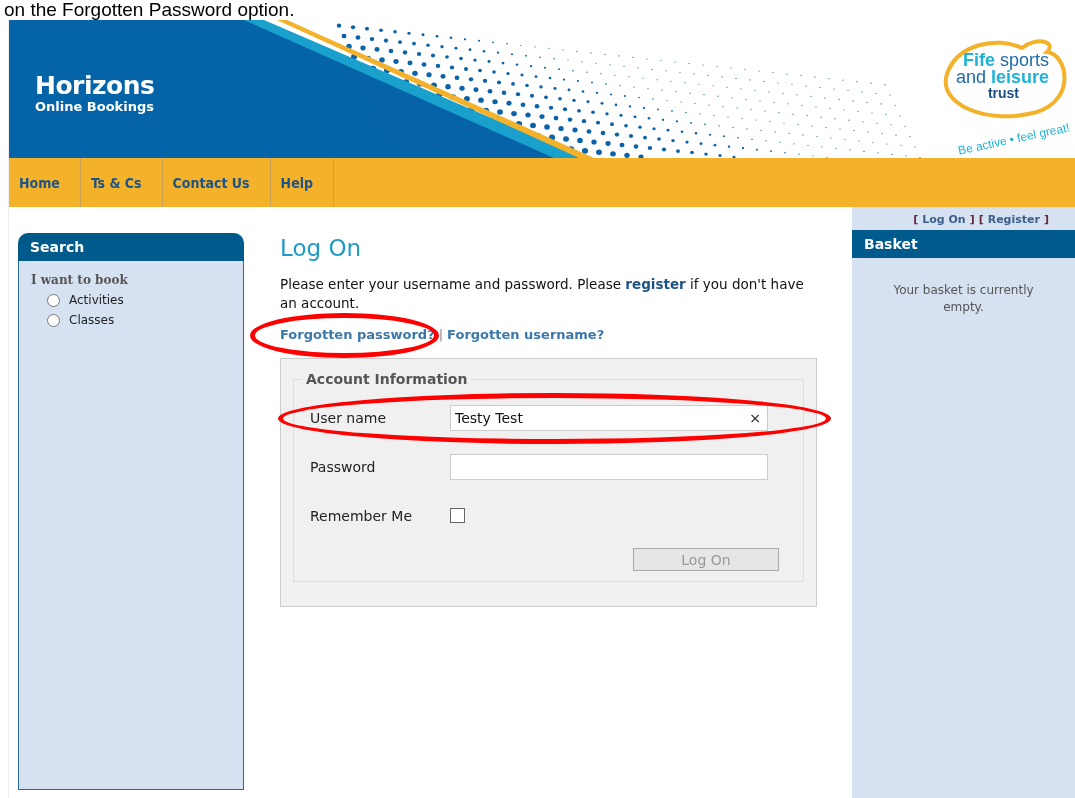  I want to click on logo-tagline: Be active • feel great!, so click(1014, 139).